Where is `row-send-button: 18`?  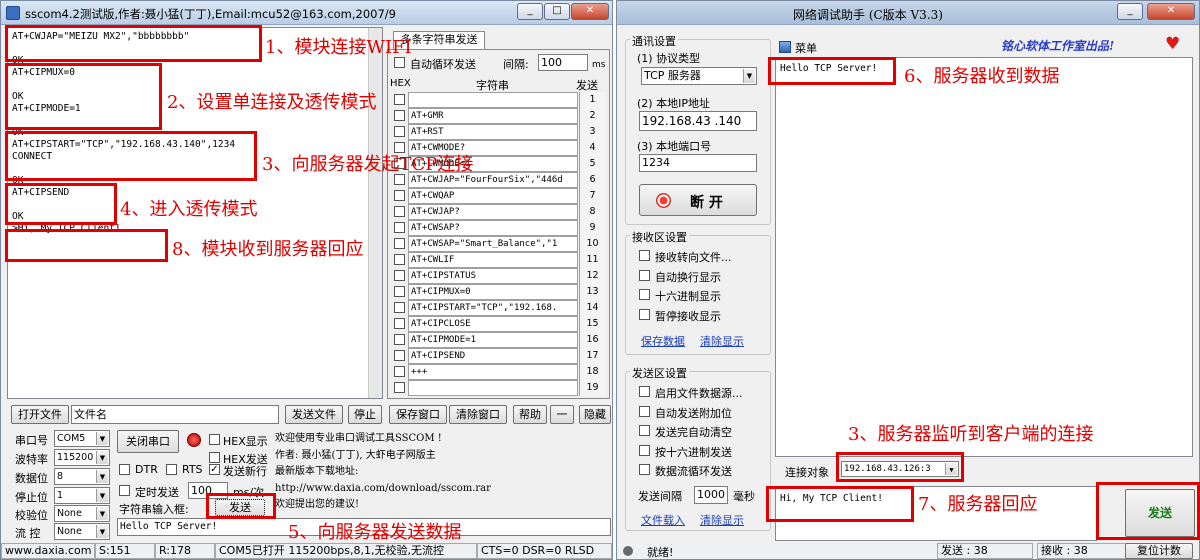 row-send-button: 18 is located at coordinates (592, 372).